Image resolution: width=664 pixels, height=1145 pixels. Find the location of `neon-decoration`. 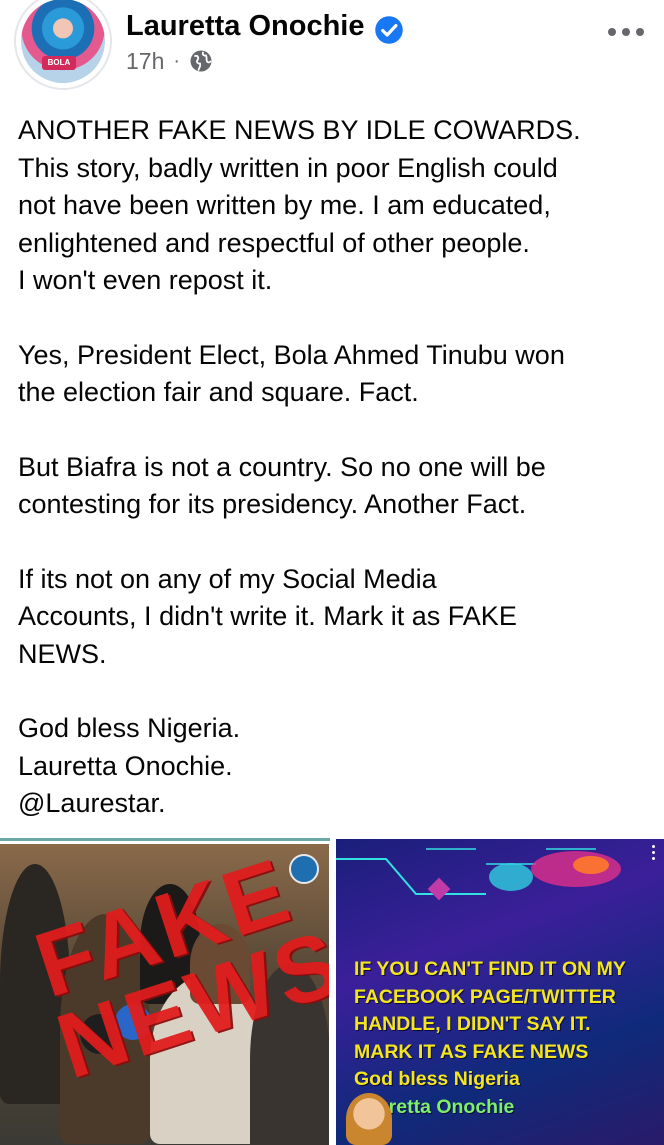

neon-decoration is located at coordinates (478, 874).